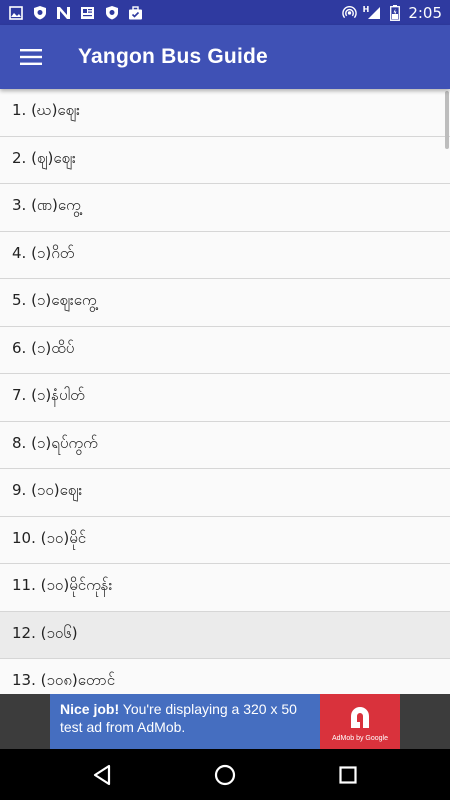 This screenshot has height=800, width=450. I want to click on status-time: 2:05, so click(425, 12).